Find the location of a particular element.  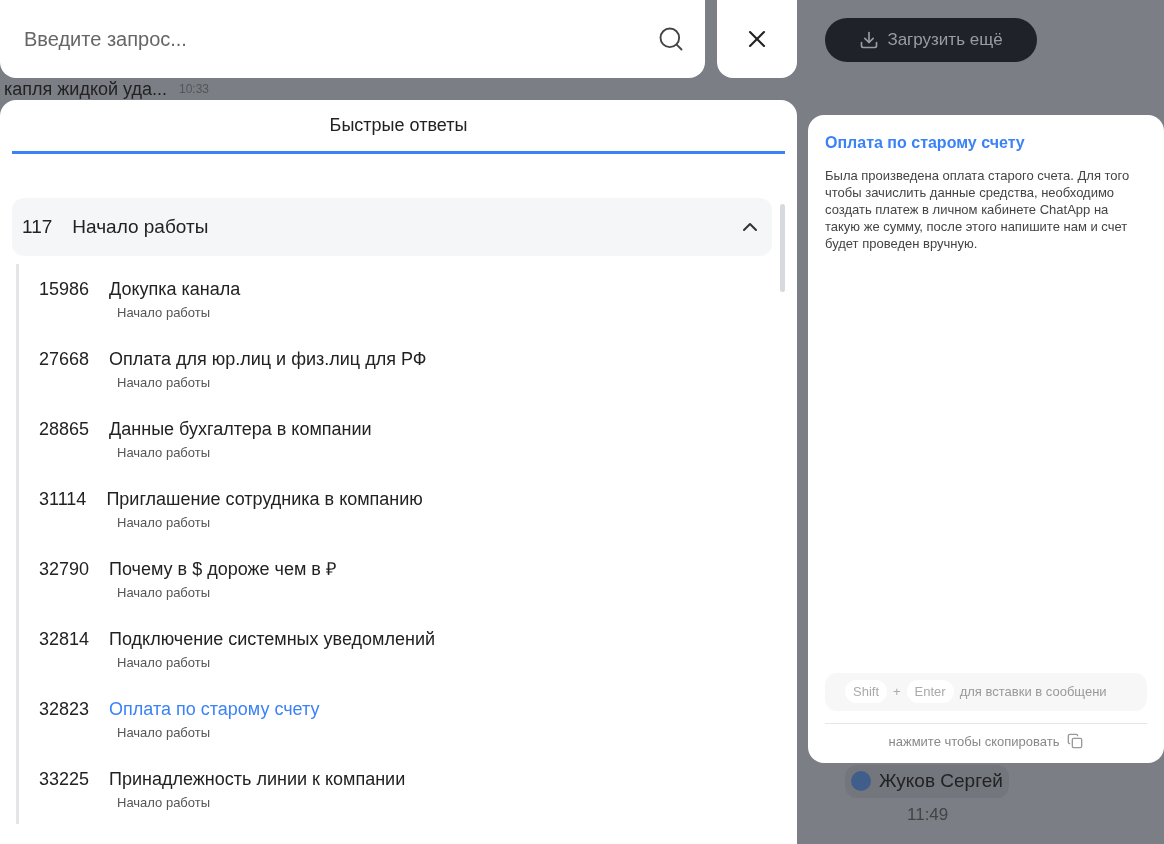

reply-id: 32814 is located at coordinates (64, 639).